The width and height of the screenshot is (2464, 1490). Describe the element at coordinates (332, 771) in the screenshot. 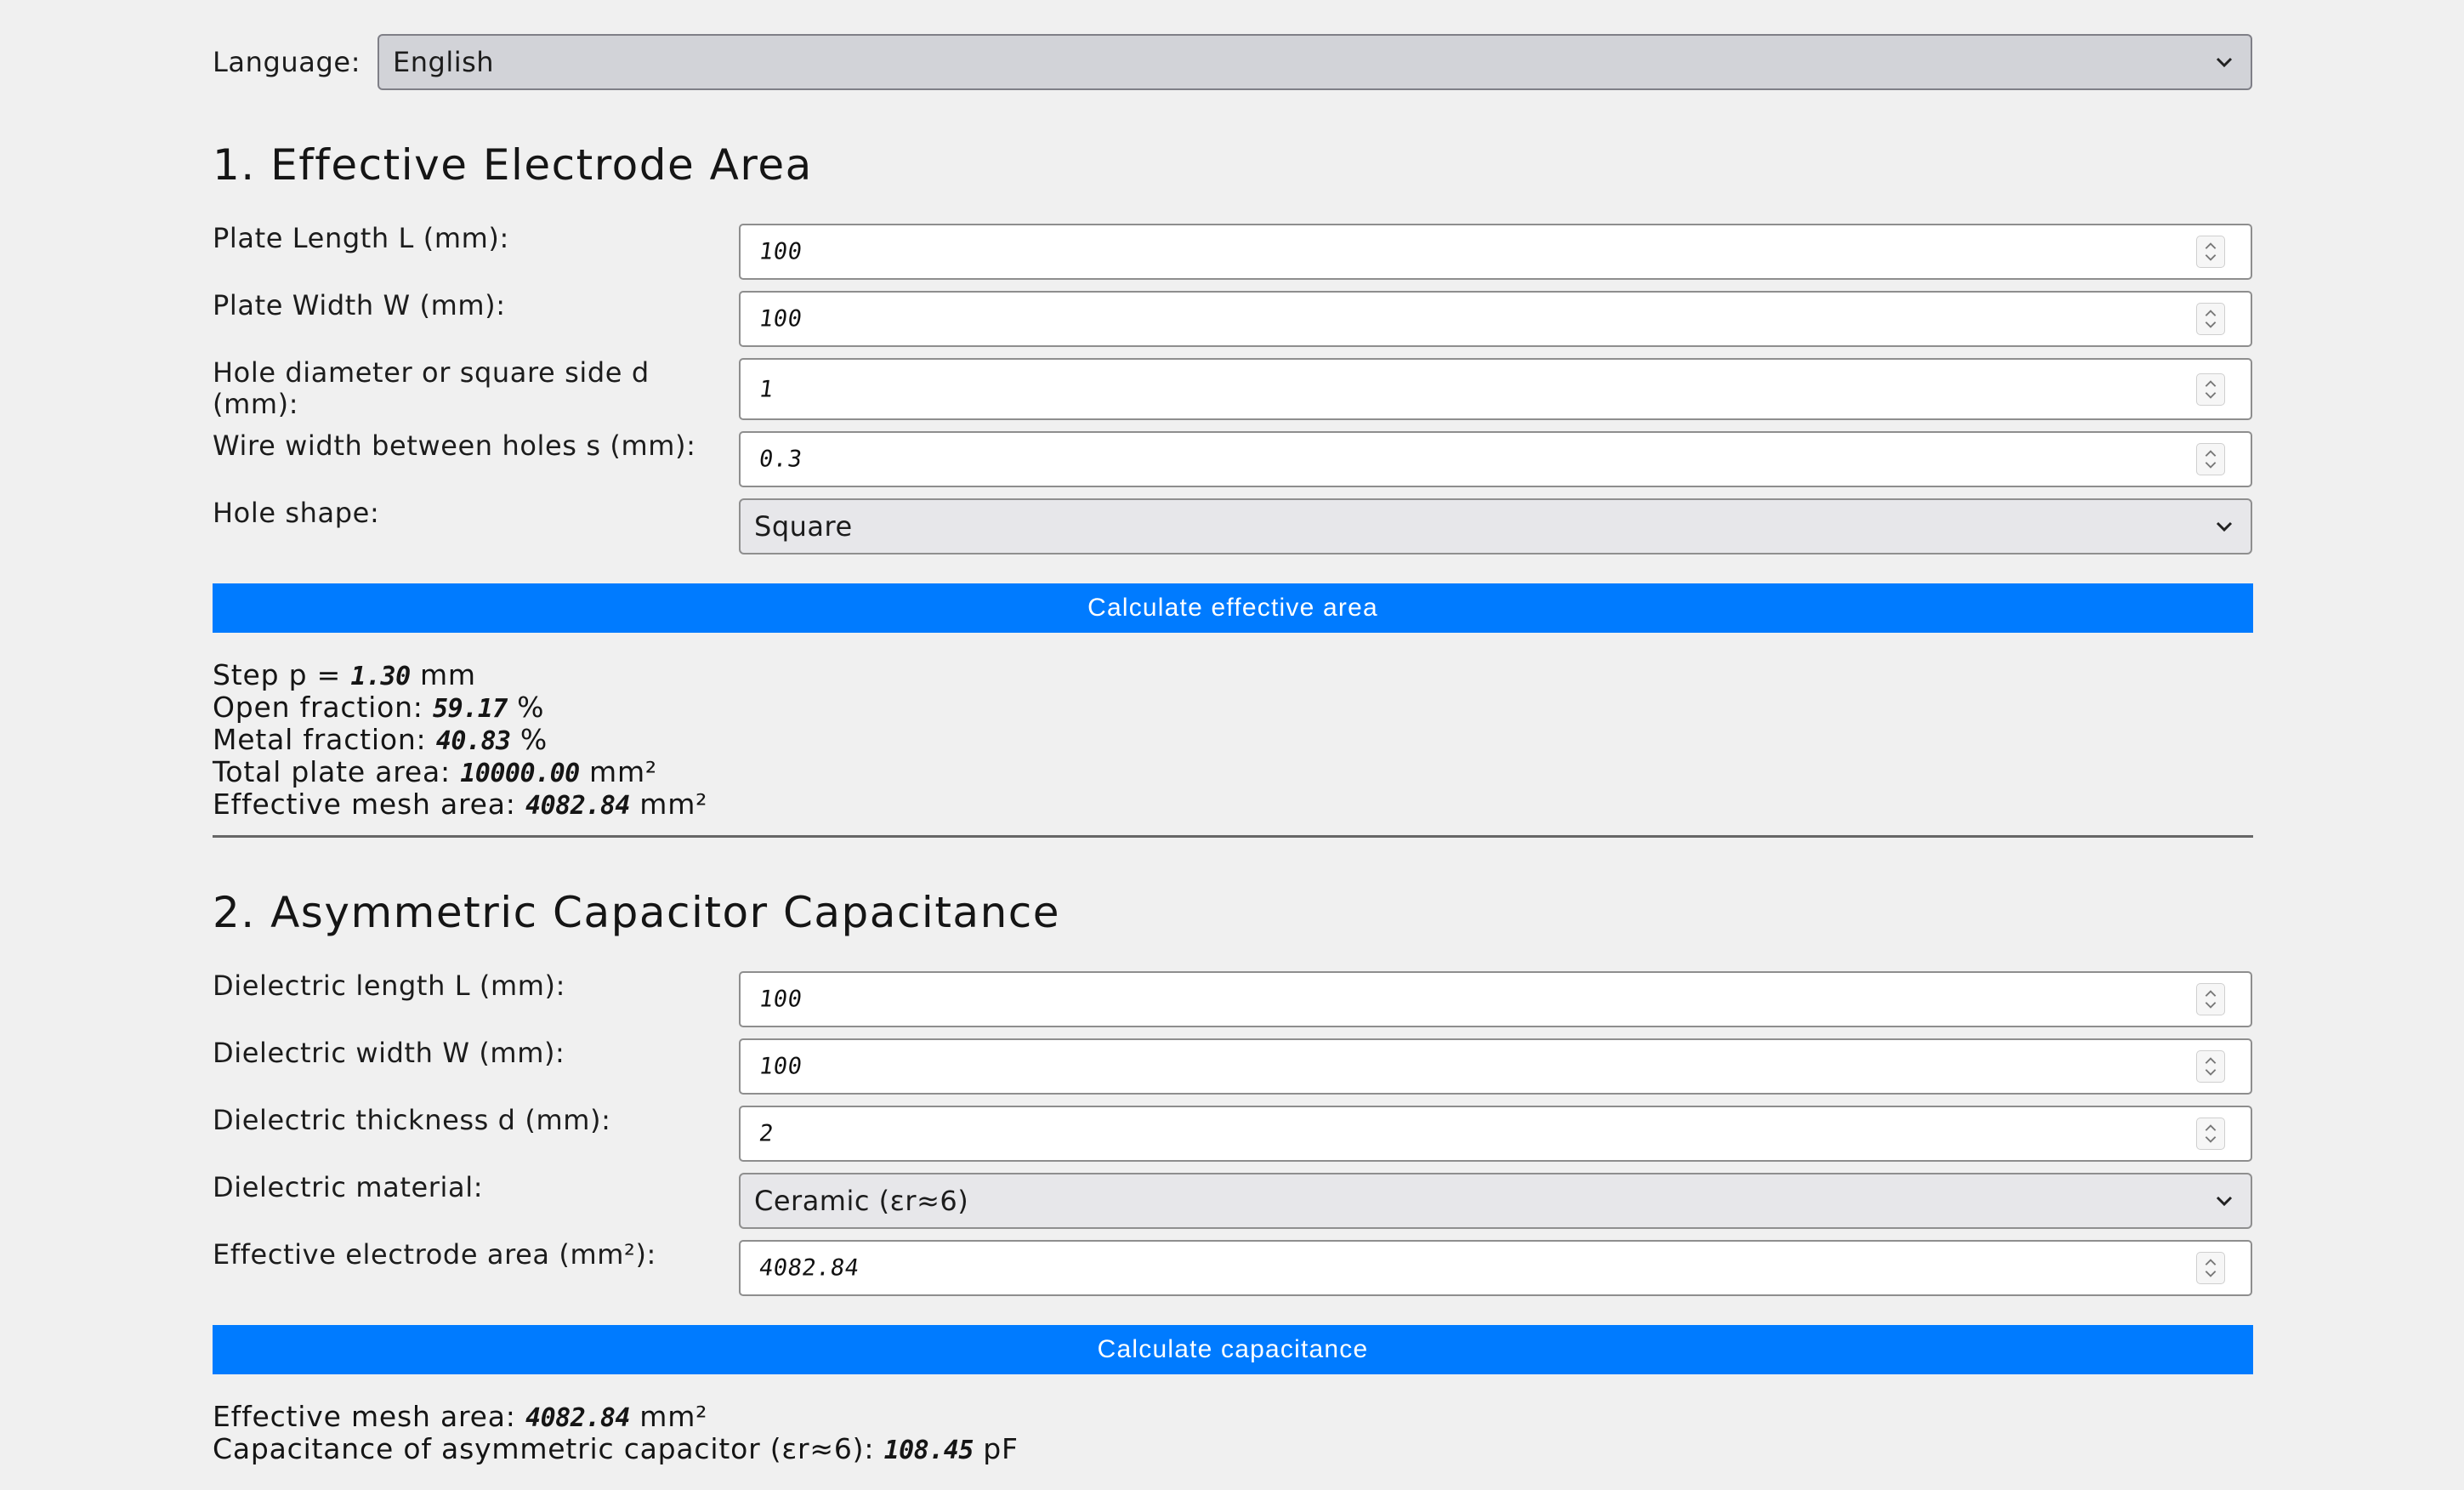

I see `total-area-label: Total plate area:` at that location.